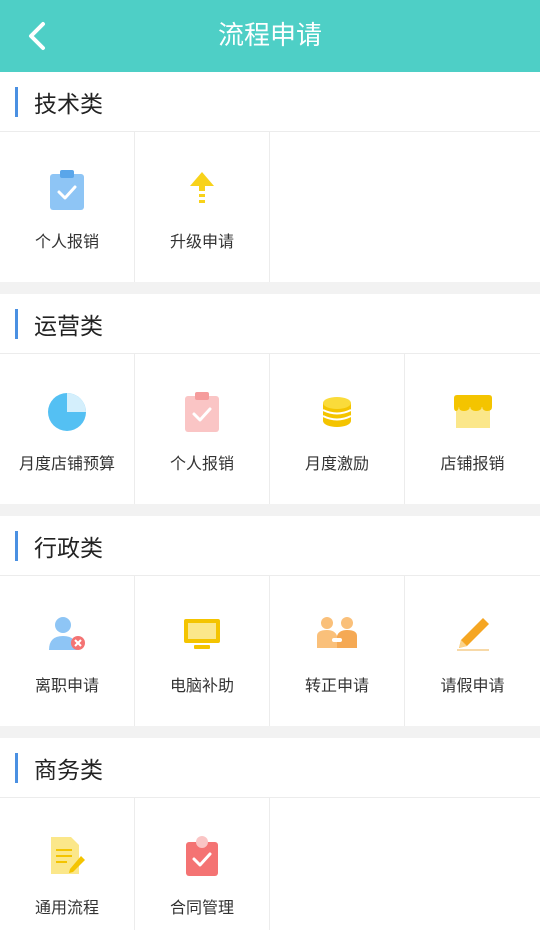  Describe the element at coordinates (201, 241) in the screenshot. I see `tile-label: 升级申请` at that location.